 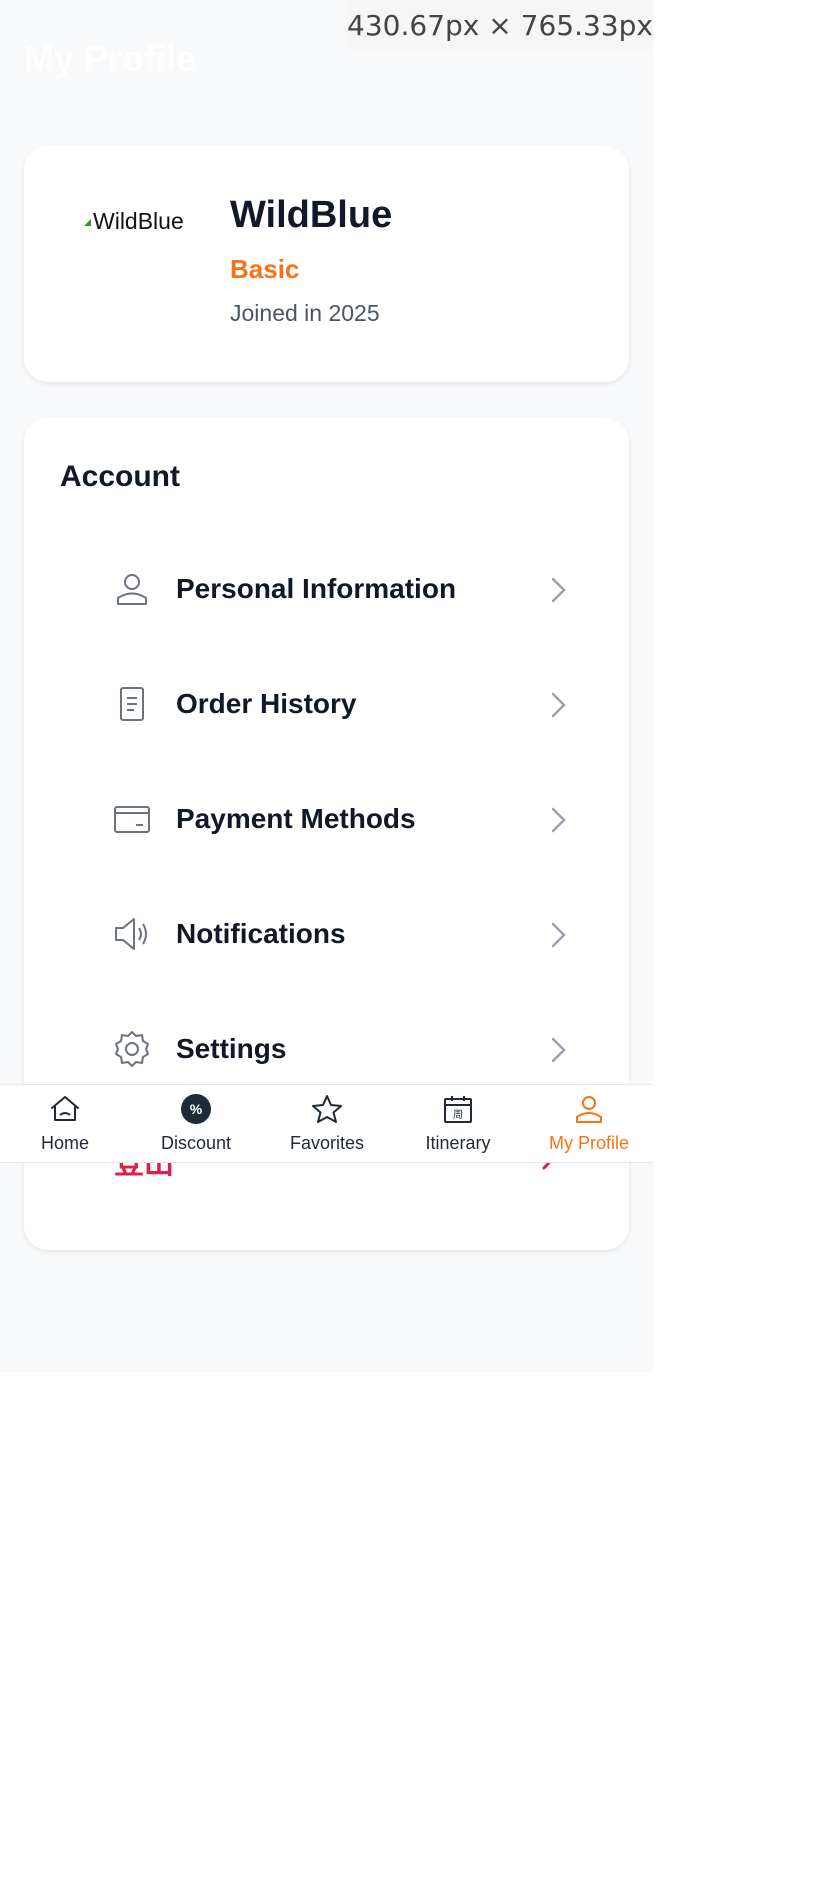 What do you see at coordinates (327, 1143) in the screenshot?
I see `tab-label: Favorites` at bounding box center [327, 1143].